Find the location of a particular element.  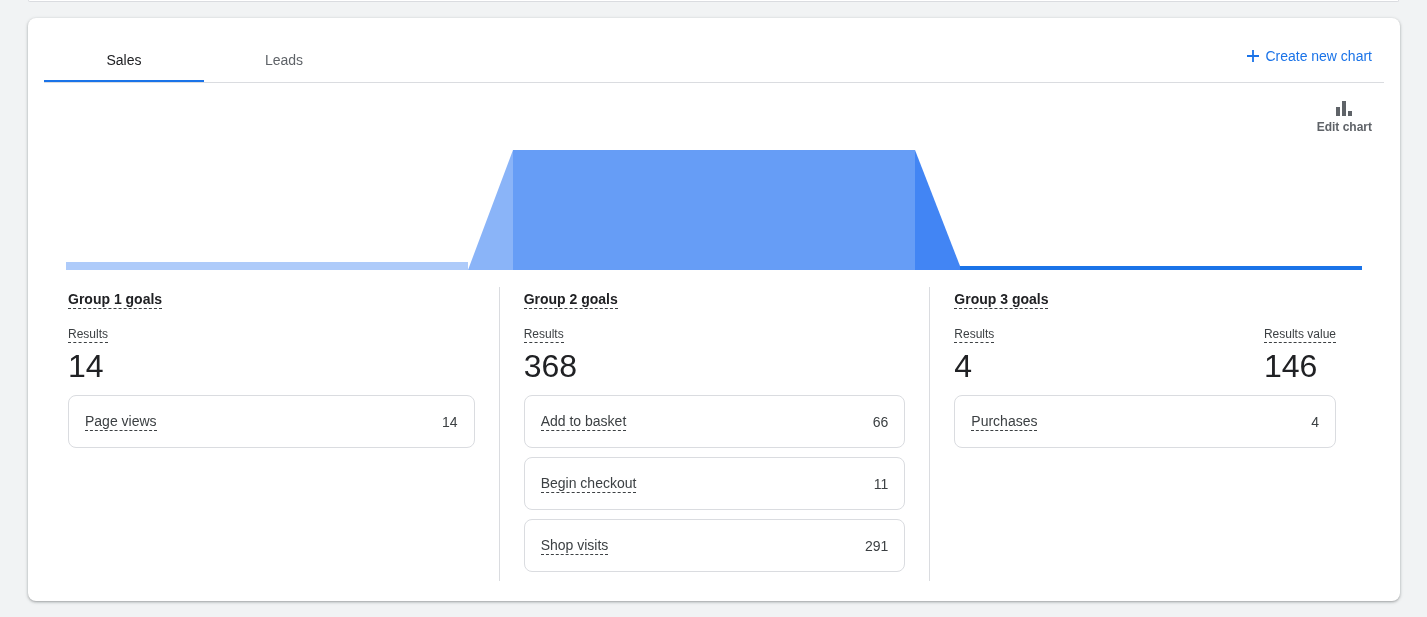

goal-value: 4 is located at coordinates (1315, 421).